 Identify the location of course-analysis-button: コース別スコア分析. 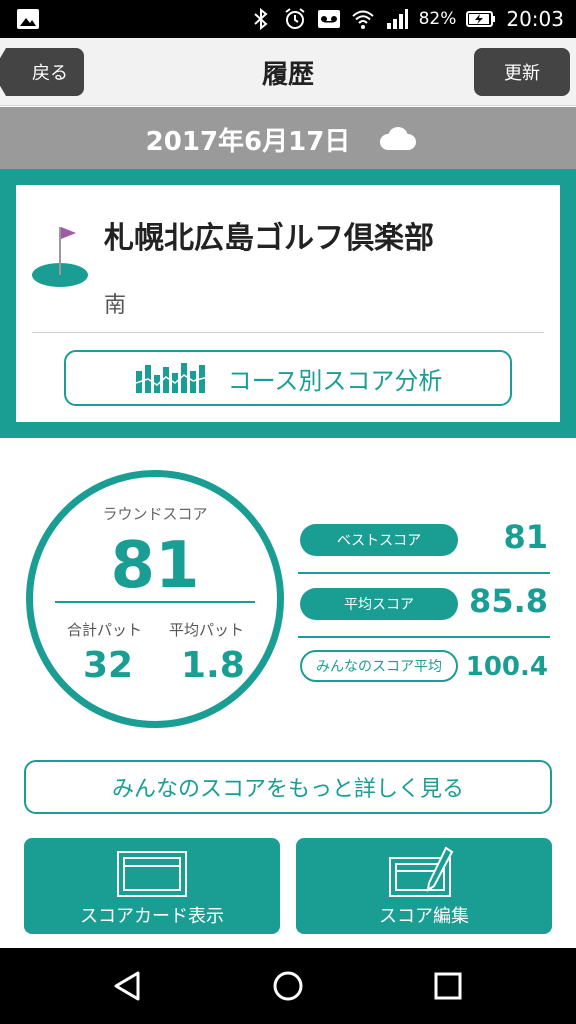
(288, 378).